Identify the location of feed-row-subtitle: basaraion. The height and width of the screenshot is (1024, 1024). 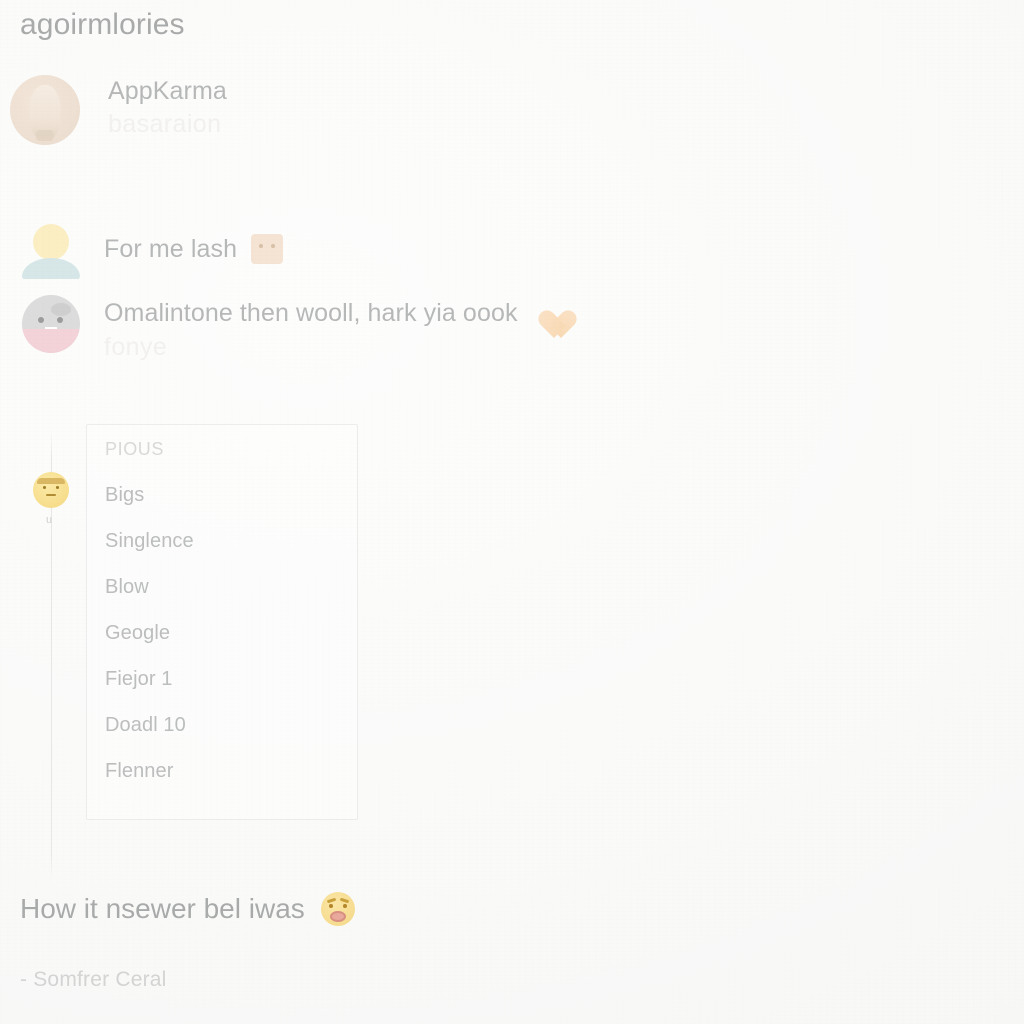
(165, 124).